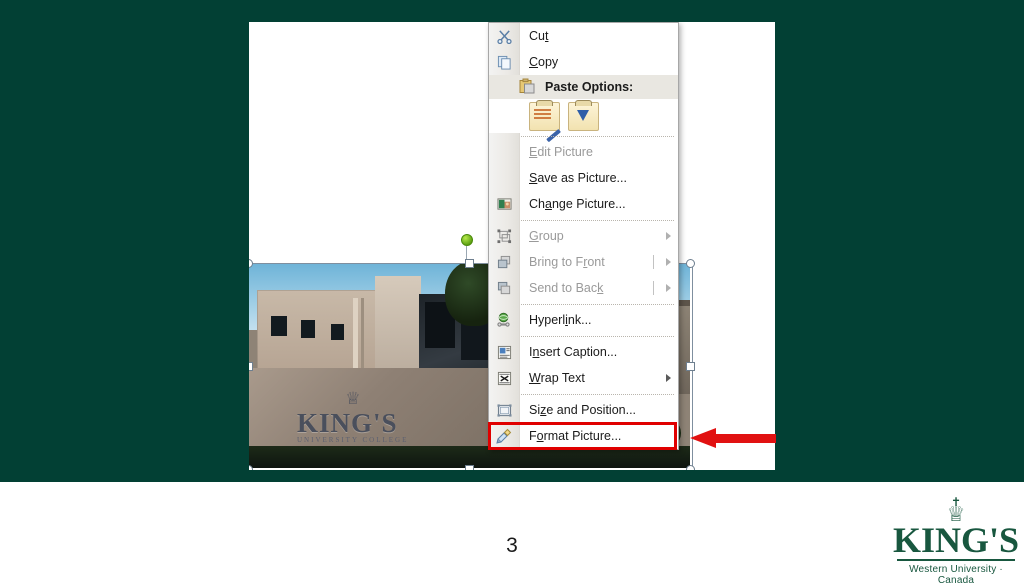 The width and height of the screenshot is (1024, 586). I want to click on send-to-back-icon, so click(504, 288).